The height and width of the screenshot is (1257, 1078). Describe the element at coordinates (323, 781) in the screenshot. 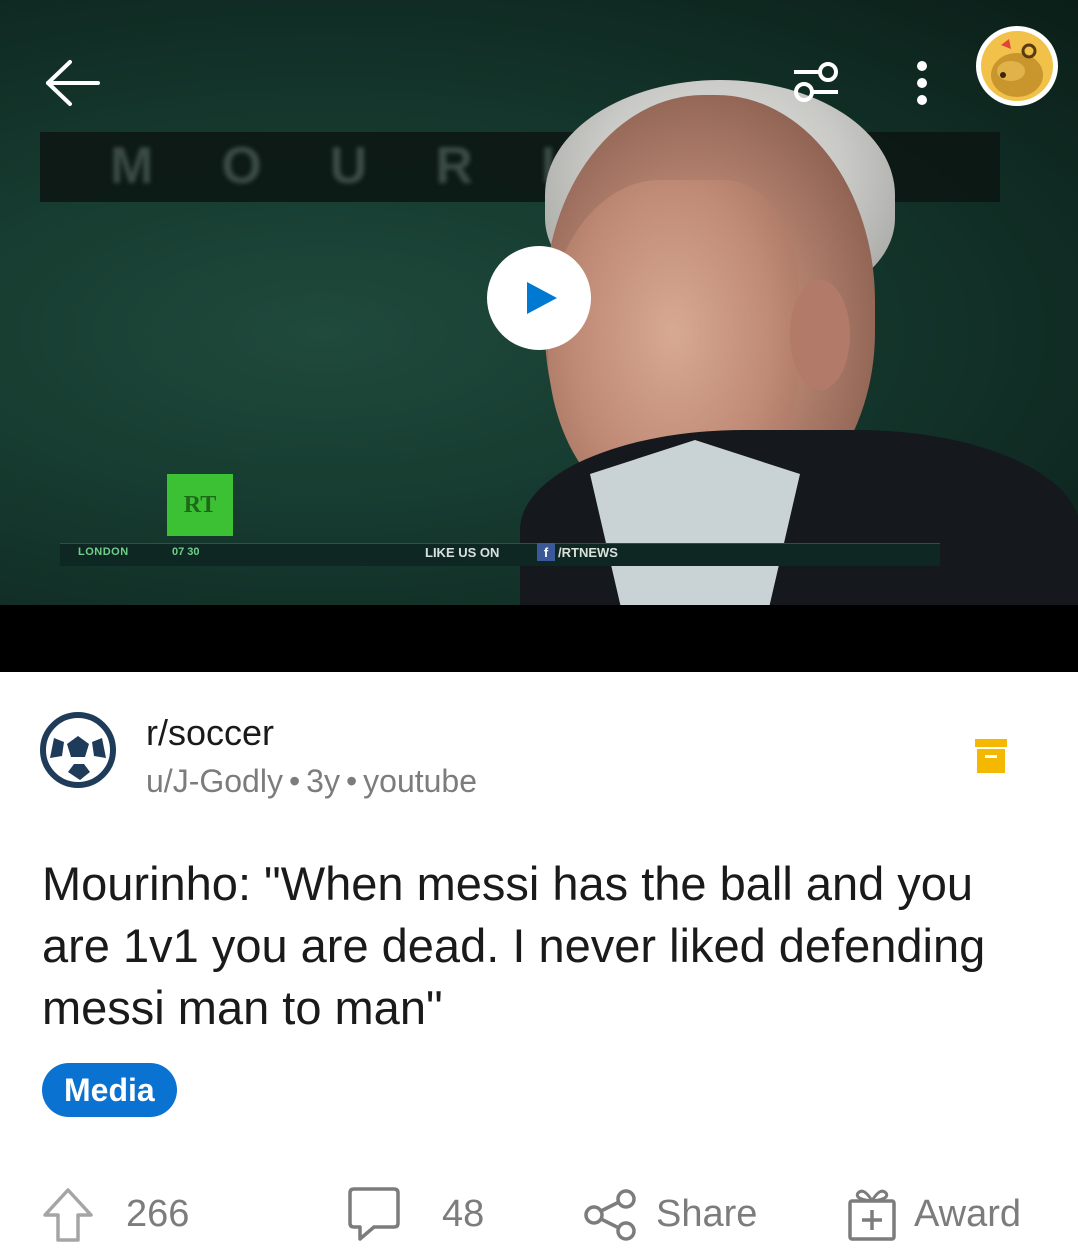

I see `post-age: 3y` at that location.